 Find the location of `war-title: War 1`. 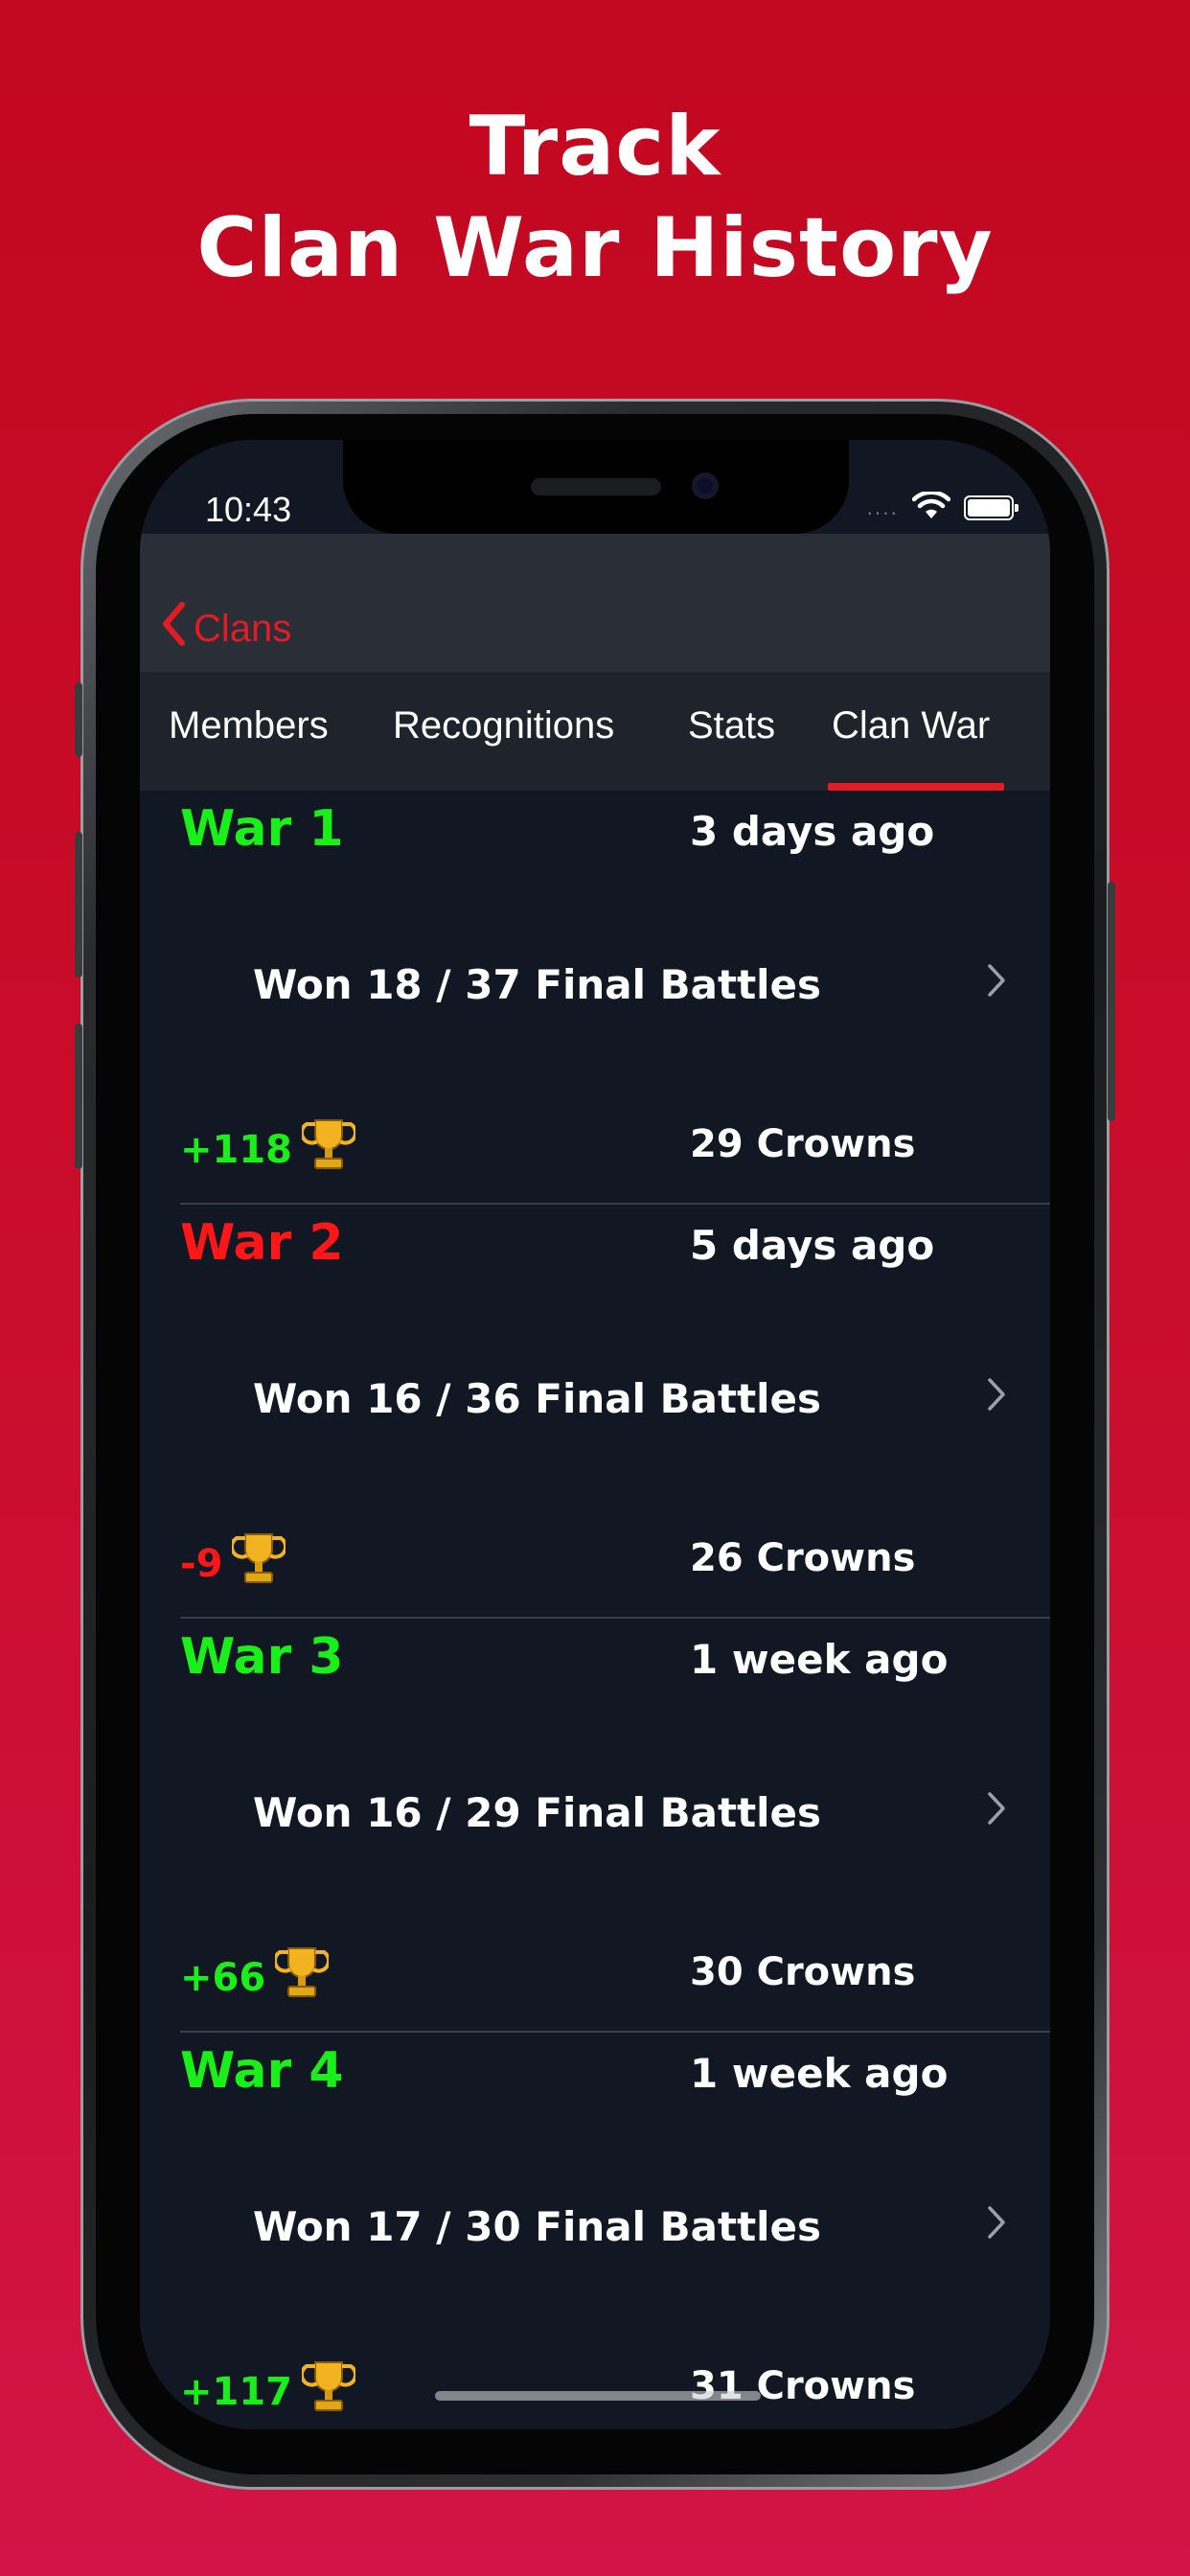

war-title: War 1 is located at coordinates (262, 829).